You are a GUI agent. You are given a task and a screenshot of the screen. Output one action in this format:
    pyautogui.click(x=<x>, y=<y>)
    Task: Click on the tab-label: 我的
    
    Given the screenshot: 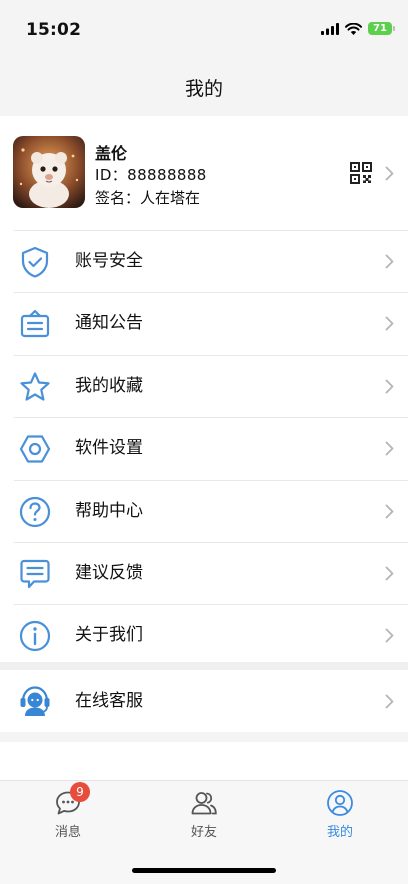 What is the action you would take?
    pyautogui.click(x=339, y=832)
    